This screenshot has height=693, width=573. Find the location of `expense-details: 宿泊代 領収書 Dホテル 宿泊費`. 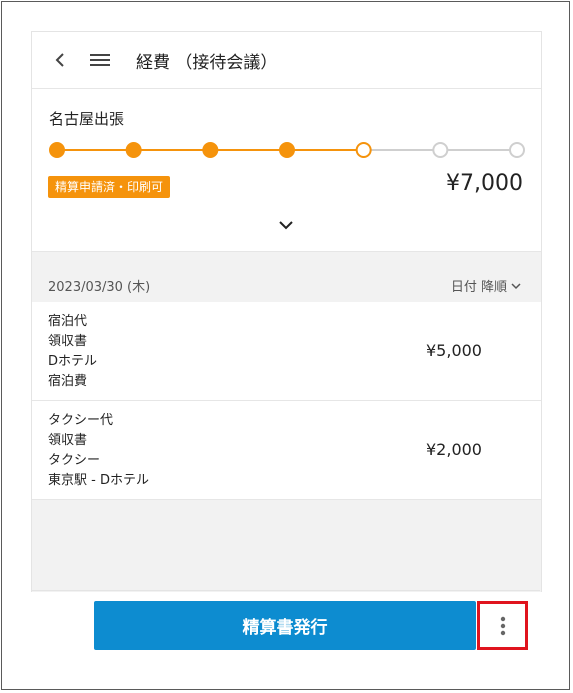

expense-details: 宿泊代 領収書 Dホテル 宿泊費 is located at coordinates (72, 352).